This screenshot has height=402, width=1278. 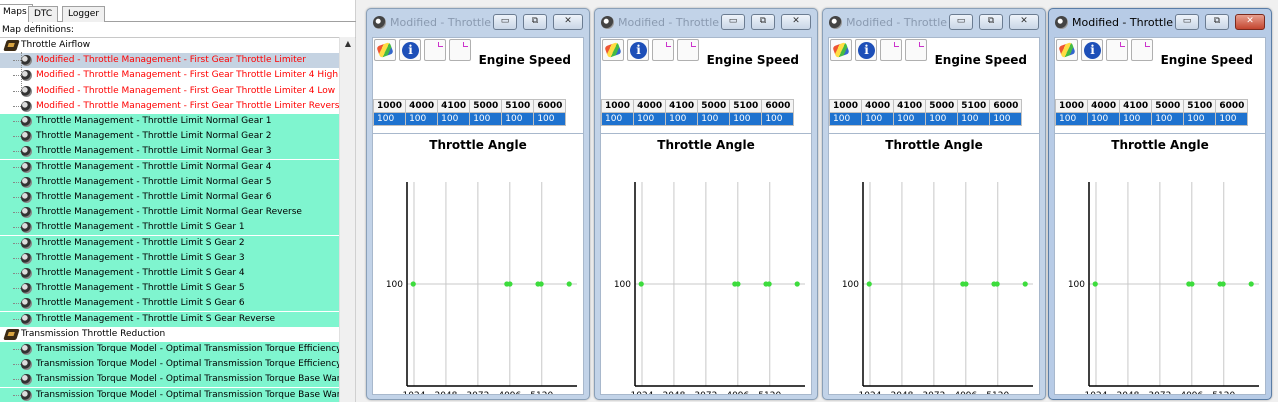 What do you see at coordinates (348, 44) in the screenshot?
I see `scroll-up-arrow-icon: ▲` at bounding box center [348, 44].